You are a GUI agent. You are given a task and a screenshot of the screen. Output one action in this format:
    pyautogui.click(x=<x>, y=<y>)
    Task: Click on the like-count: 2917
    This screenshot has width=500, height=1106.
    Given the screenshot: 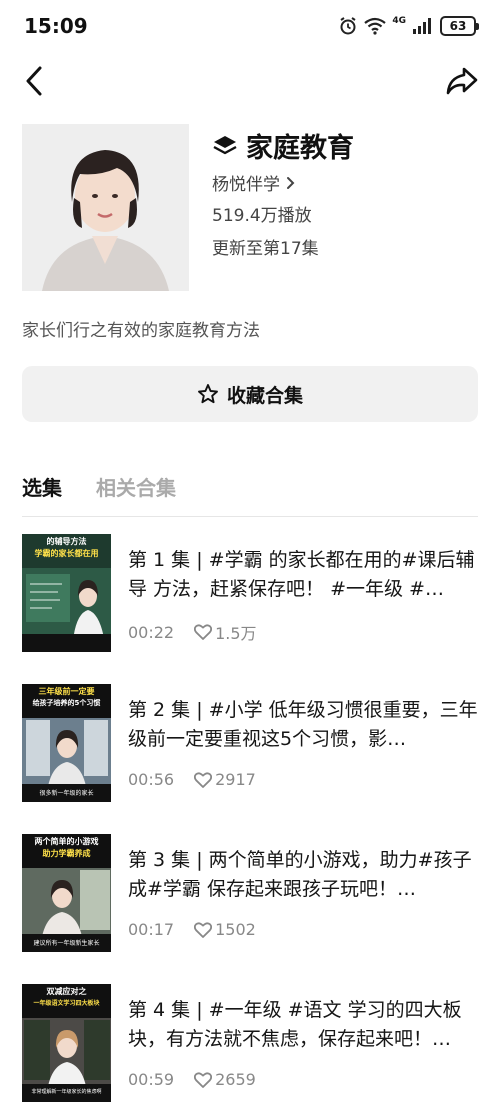 What is the action you would take?
    pyautogui.click(x=235, y=779)
    